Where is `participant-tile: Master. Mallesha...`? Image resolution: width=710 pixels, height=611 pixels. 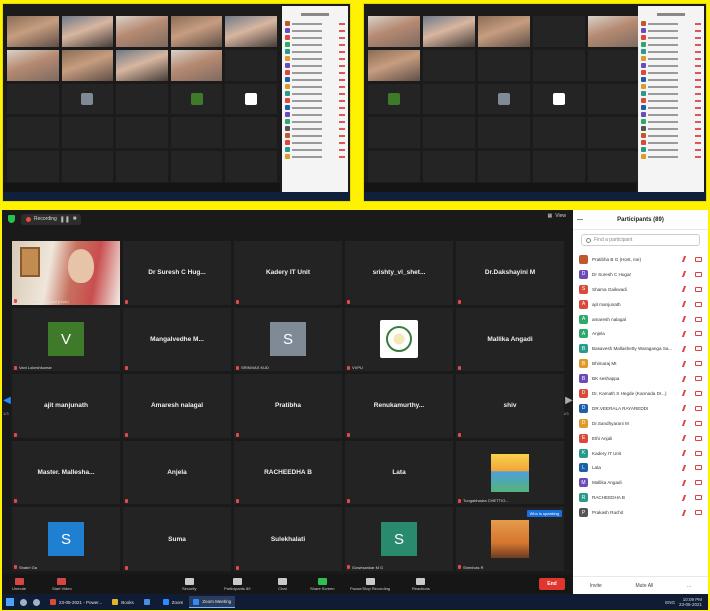
participant-tile: Master. Mallesha... is located at coordinates (66, 472).